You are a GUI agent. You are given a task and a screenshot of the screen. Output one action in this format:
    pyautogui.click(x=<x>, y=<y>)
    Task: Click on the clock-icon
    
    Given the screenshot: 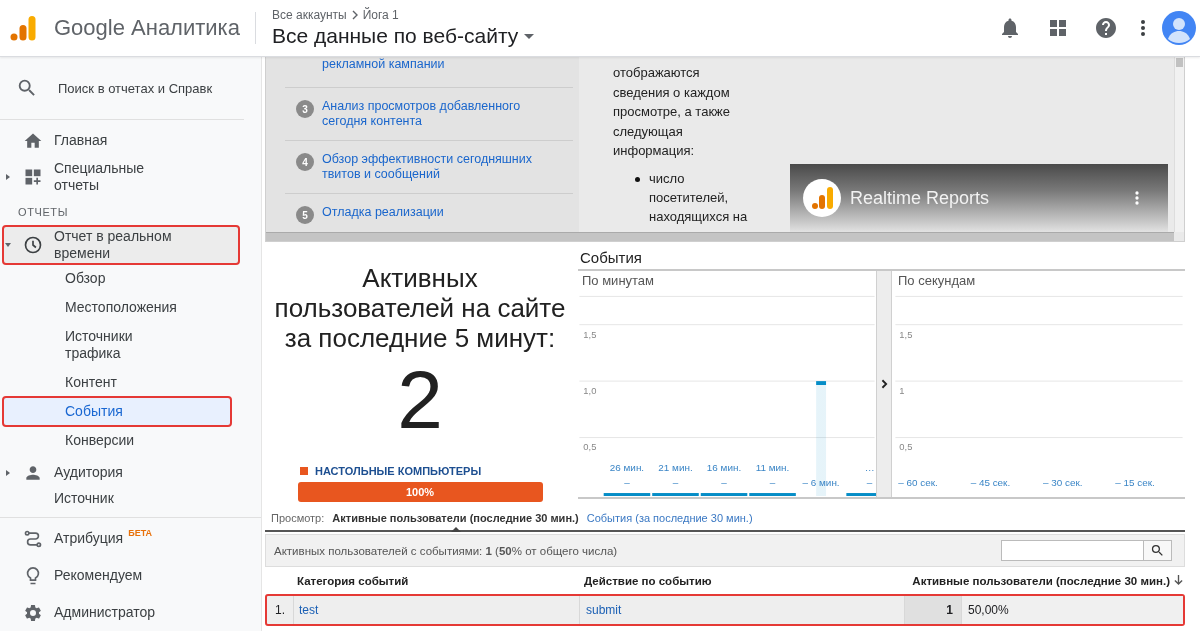 What is the action you would take?
    pyautogui.click(x=33, y=245)
    